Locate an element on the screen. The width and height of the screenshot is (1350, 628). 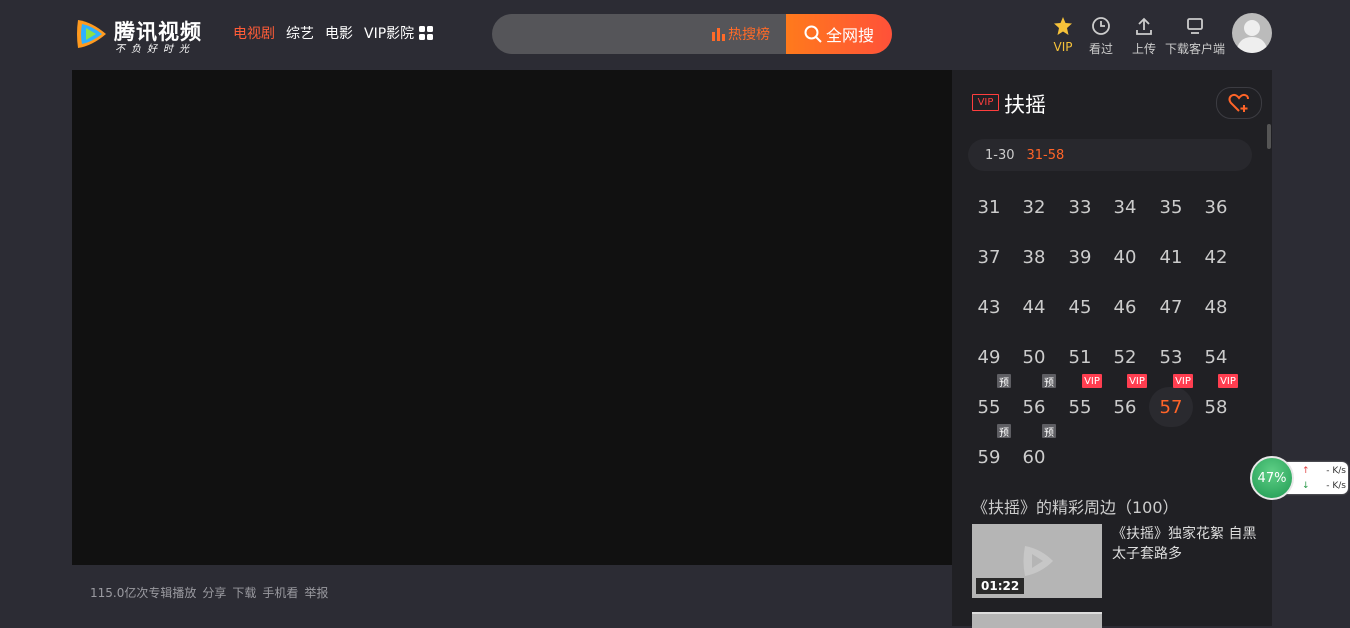
episode-number: 58 is located at coordinates (1216, 407).